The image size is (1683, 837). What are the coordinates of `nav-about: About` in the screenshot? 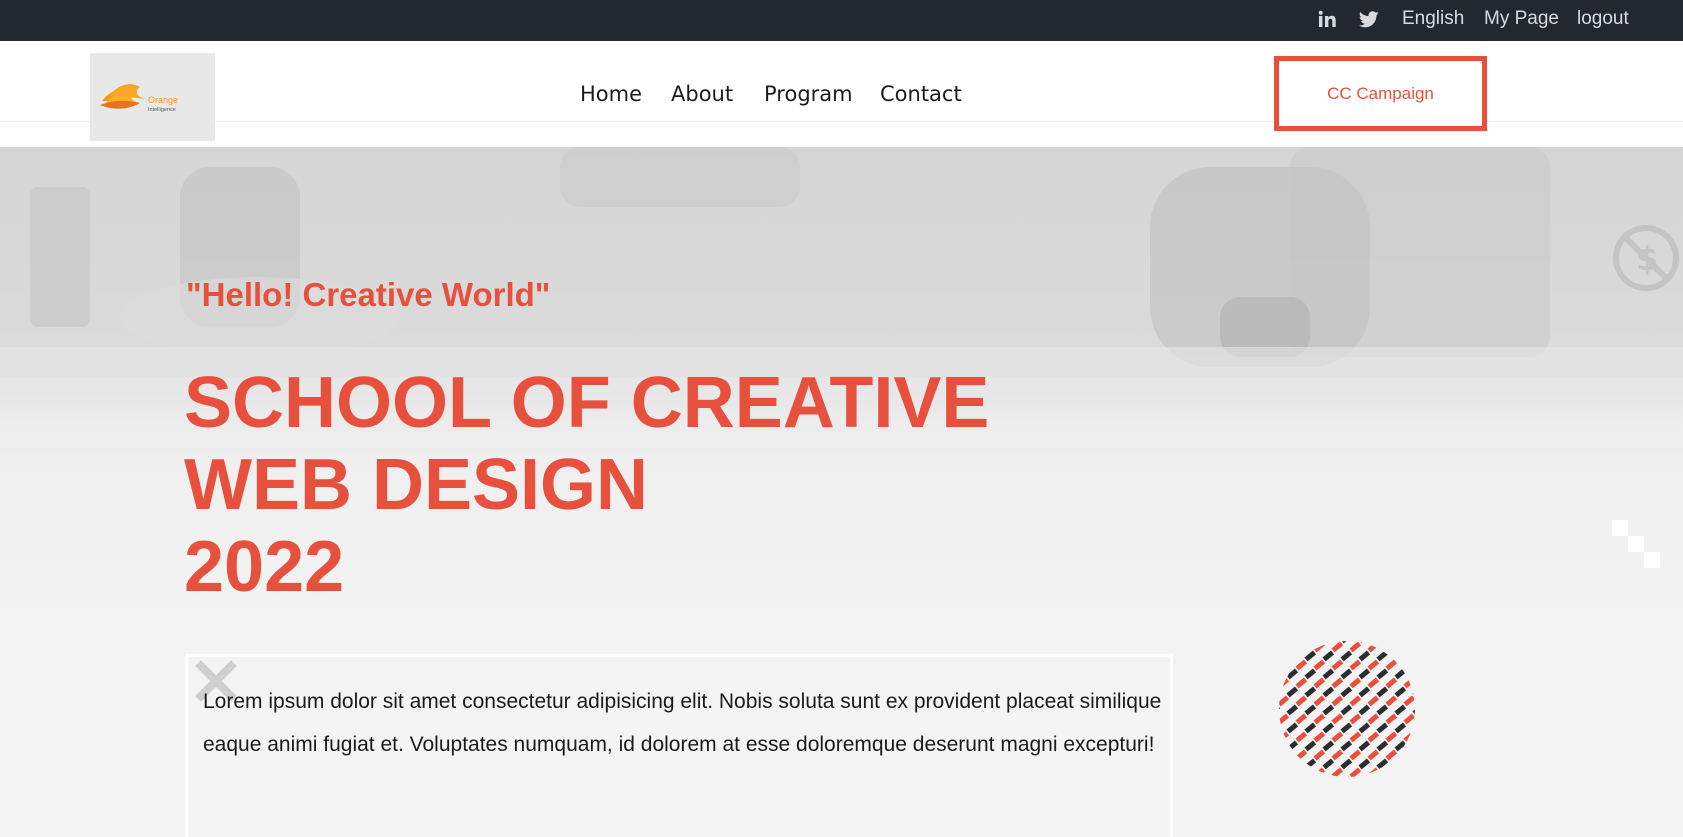 It's located at (702, 94).